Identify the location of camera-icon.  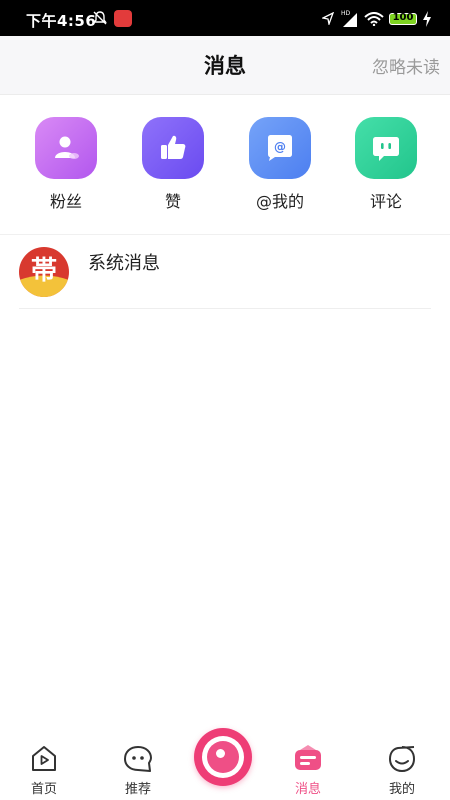
(220, 753).